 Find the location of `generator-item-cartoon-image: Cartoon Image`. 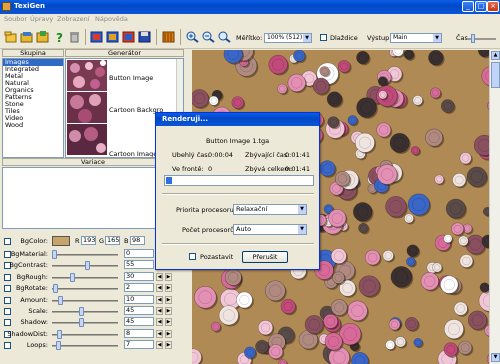

generator-item-cartoon-image: Cartoon Image is located at coordinates (133, 153).